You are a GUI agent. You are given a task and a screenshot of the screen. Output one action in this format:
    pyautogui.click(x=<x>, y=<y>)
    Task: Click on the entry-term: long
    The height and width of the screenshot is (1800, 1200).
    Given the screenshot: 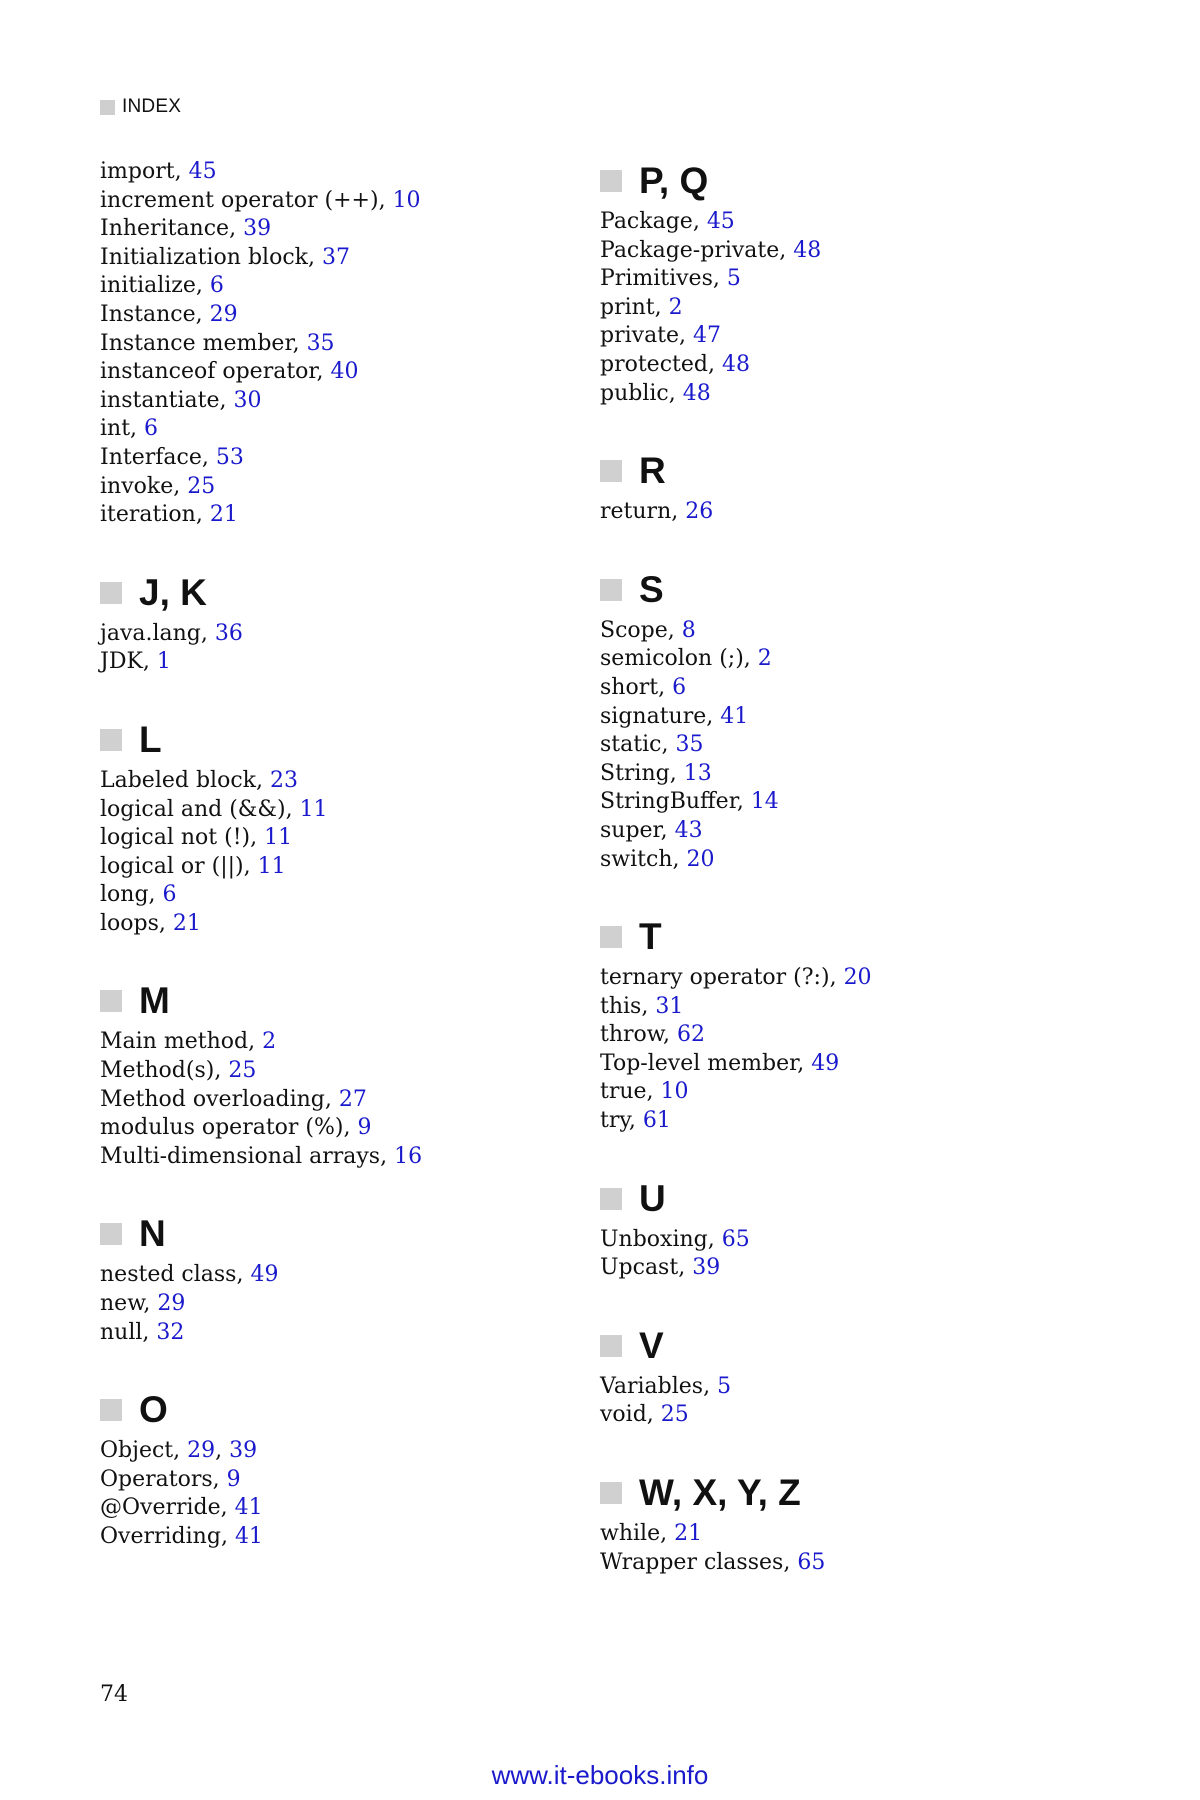 What is the action you would take?
    pyautogui.click(x=124, y=895)
    